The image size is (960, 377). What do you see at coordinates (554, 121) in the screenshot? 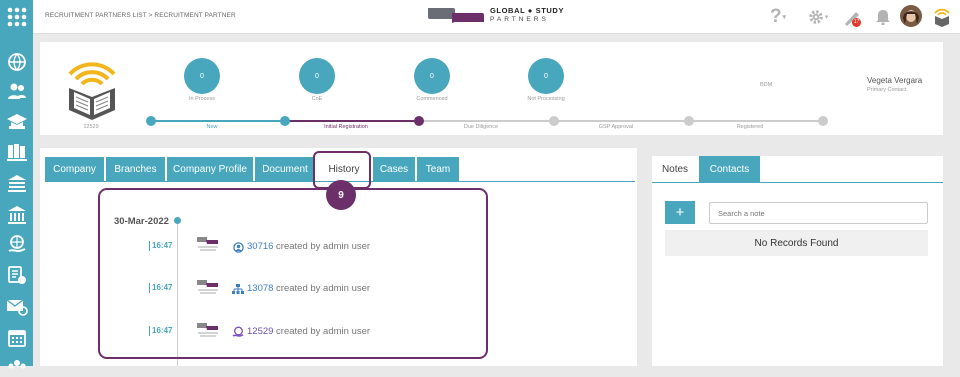
I see `stage-dot-due-diligence` at bounding box center [554, 121].